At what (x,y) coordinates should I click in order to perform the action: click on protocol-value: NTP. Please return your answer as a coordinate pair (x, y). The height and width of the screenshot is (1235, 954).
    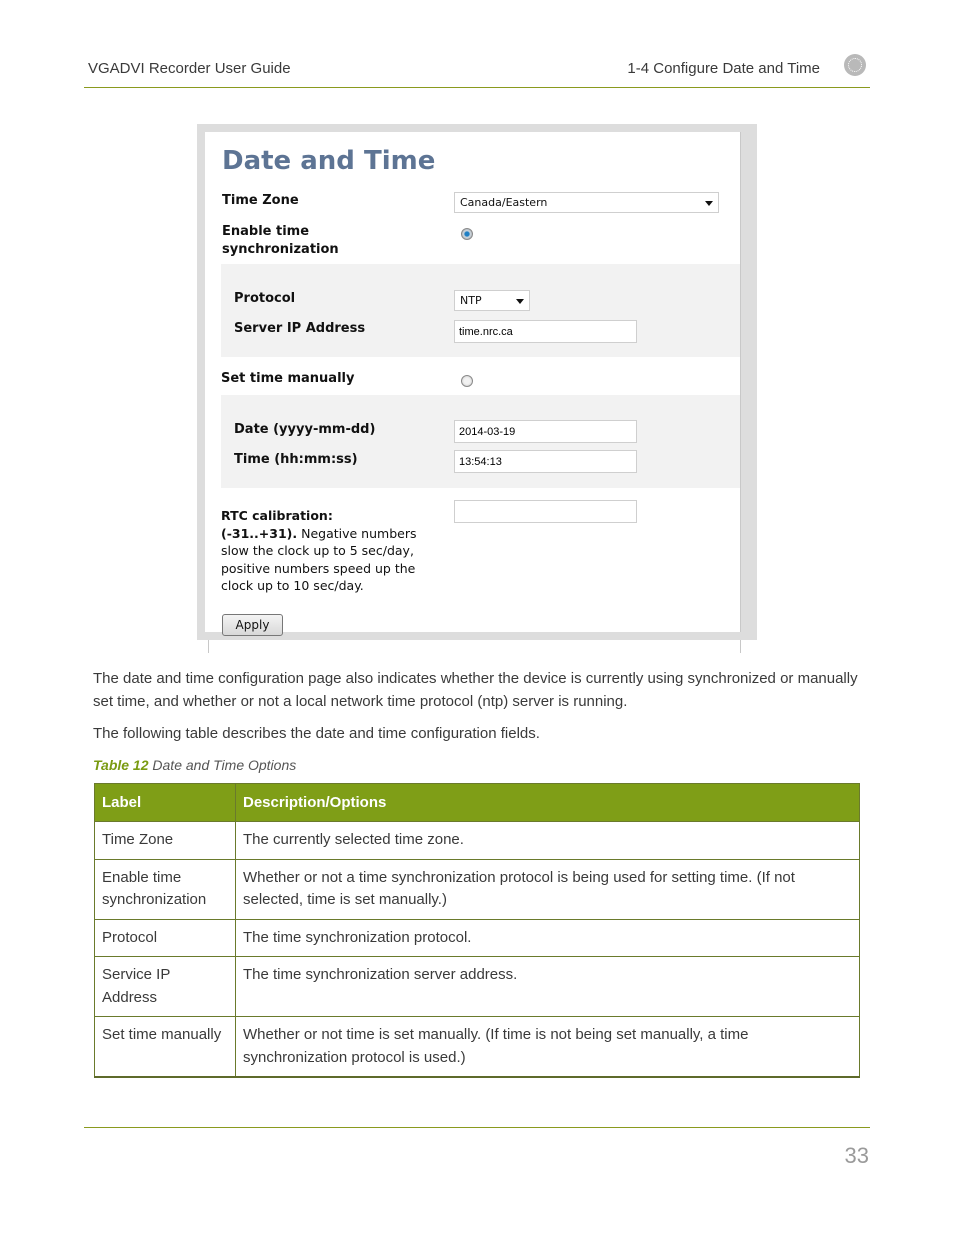
    Looking at the image, I should click on (471, 300).